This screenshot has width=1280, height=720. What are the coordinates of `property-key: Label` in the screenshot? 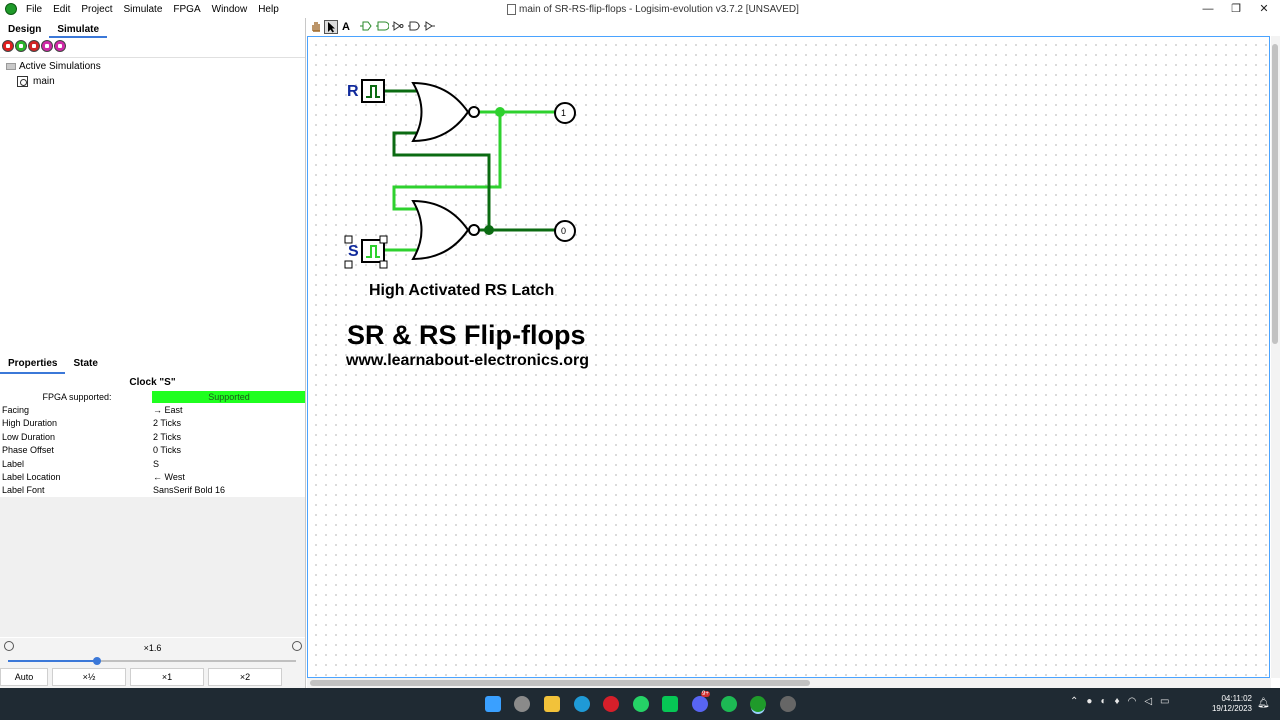 It's located at (13, 463).